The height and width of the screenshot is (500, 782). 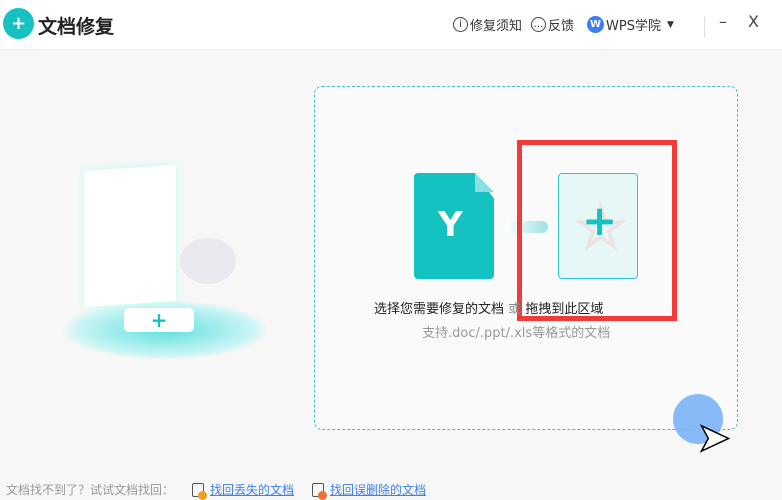 What do you see at coordinates (633, 26) in the screenshot?
I see `wps-academy-label: WPS学院` at bounding box center [633, 26].